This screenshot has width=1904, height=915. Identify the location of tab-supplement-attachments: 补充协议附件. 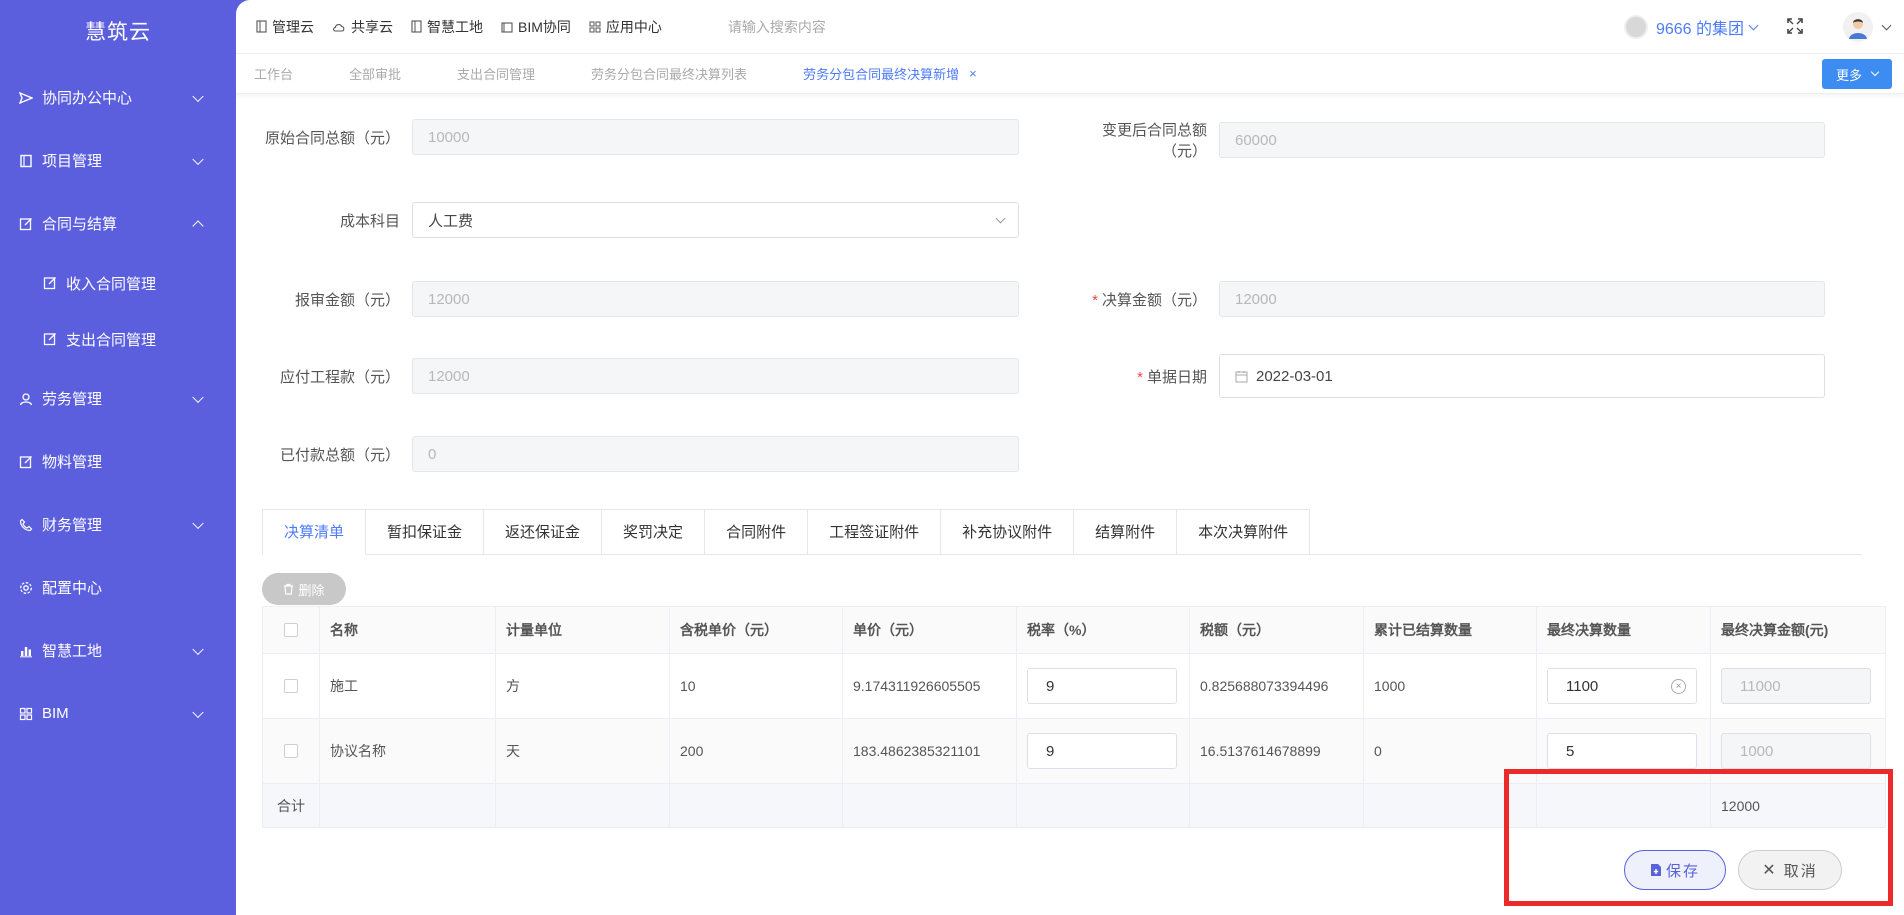
(1007, 531).